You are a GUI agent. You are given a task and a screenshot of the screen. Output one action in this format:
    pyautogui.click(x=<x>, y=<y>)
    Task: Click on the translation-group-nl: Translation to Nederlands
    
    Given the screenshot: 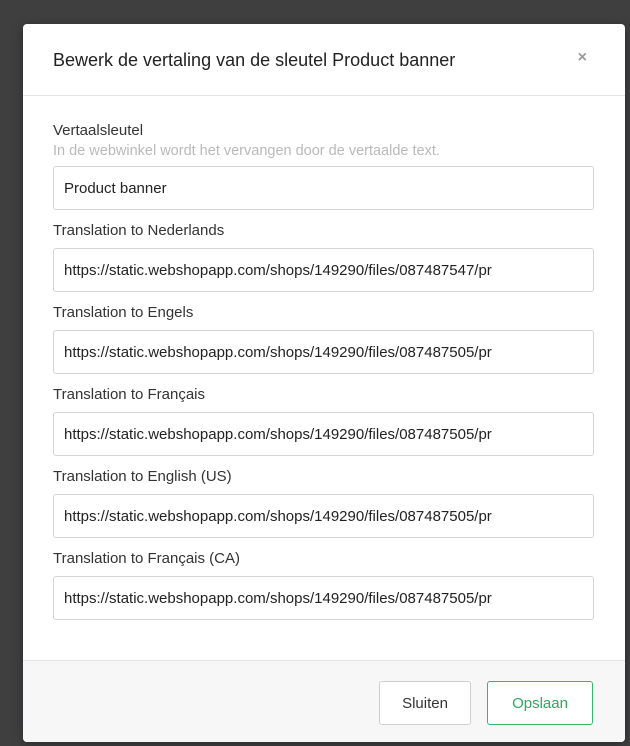 What is the action you would take?
    pyautogui.click(x=323, y=257)
    